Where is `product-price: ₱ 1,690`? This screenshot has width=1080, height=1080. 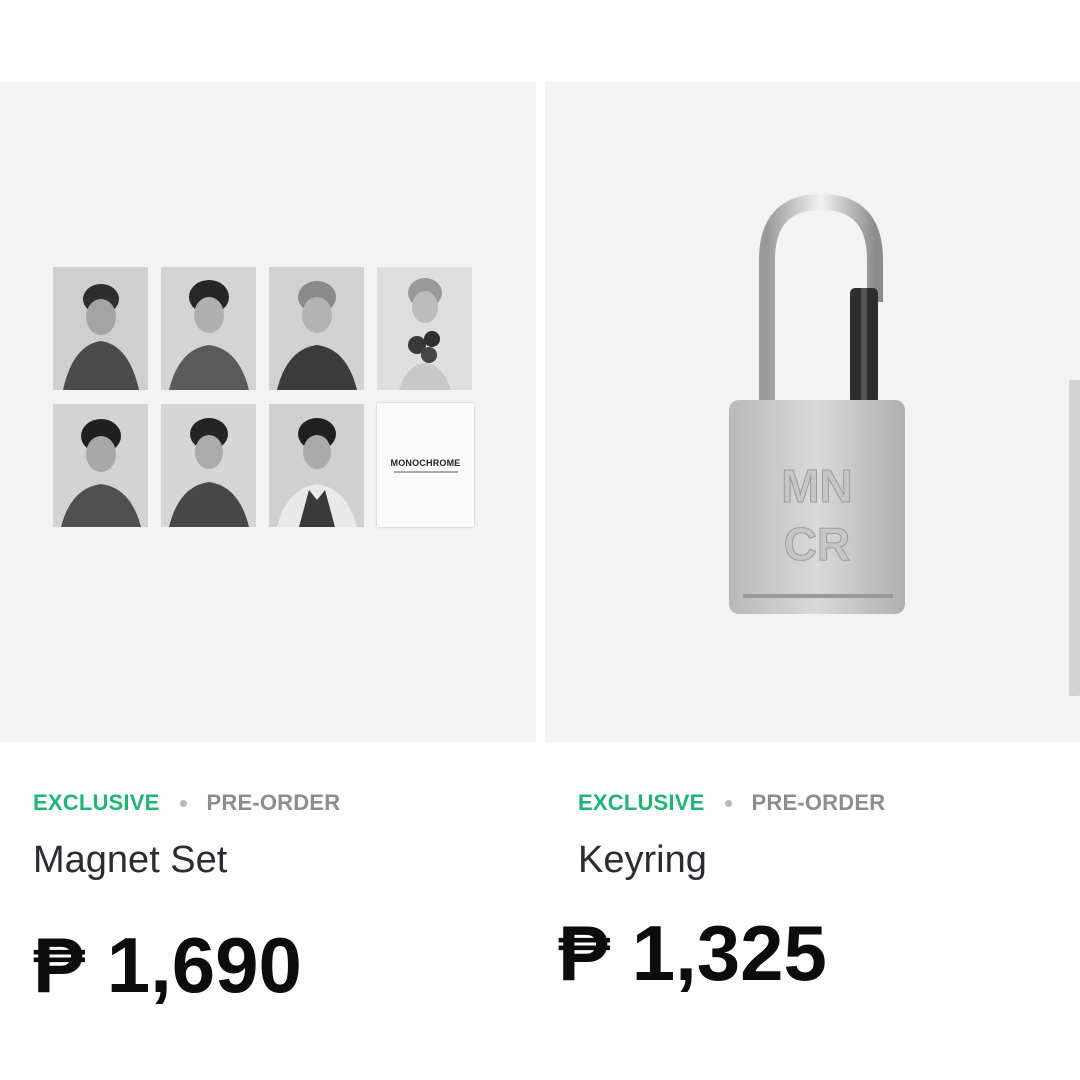 product-price: ₱ 1,690 is located at coordinates (167, 965).